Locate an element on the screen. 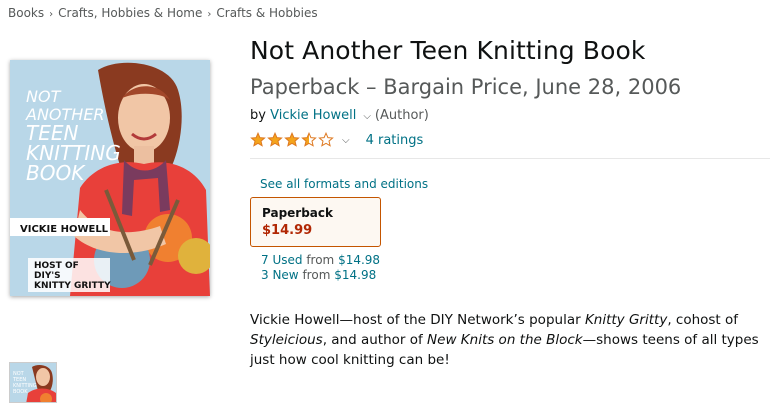  svg-text: VICKIE HOWELL is located at coordinates (64, 229).